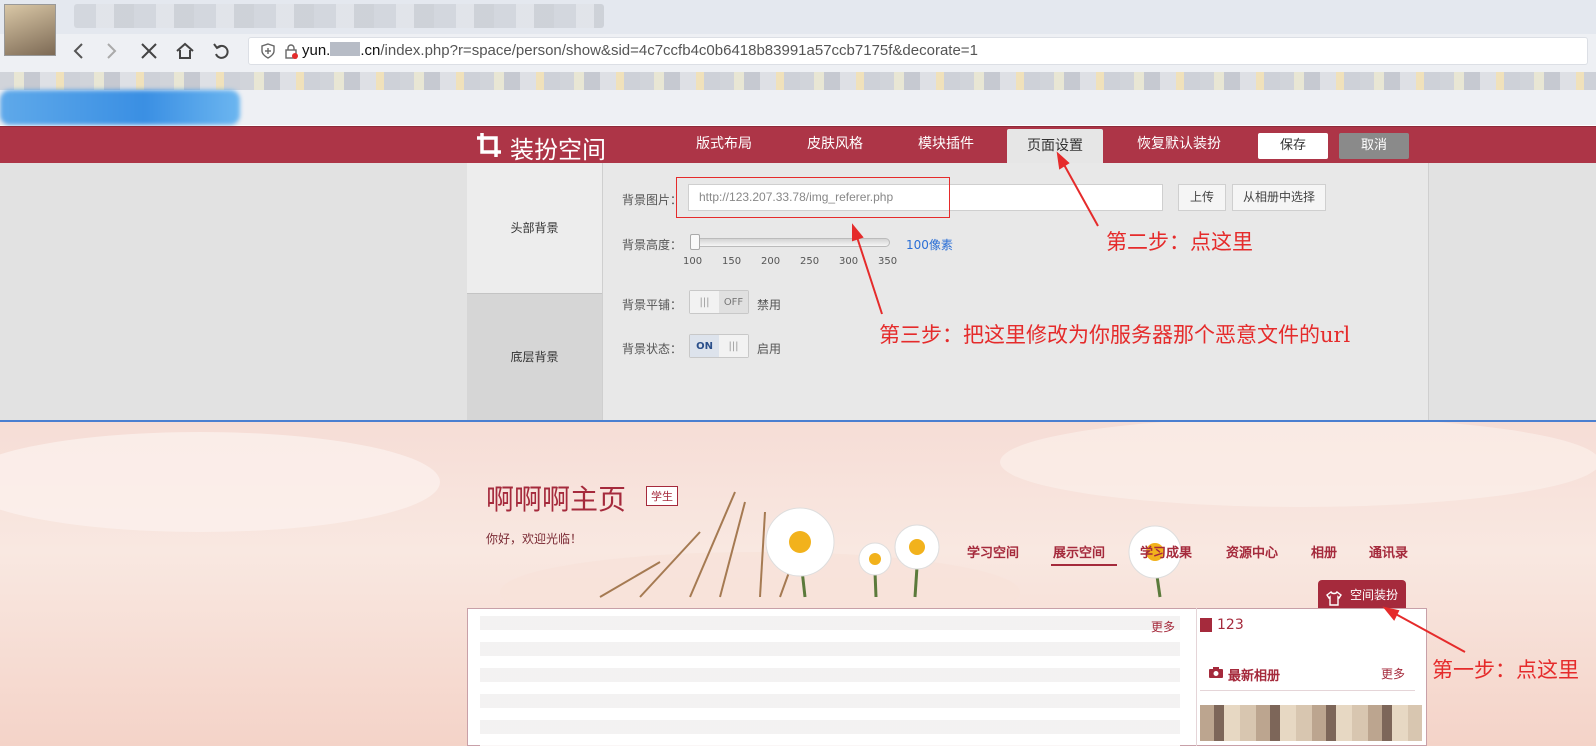 The image size is (1596, 746). I want to click on annotation-step2: 第二步：点这里, so click(1179, 242).